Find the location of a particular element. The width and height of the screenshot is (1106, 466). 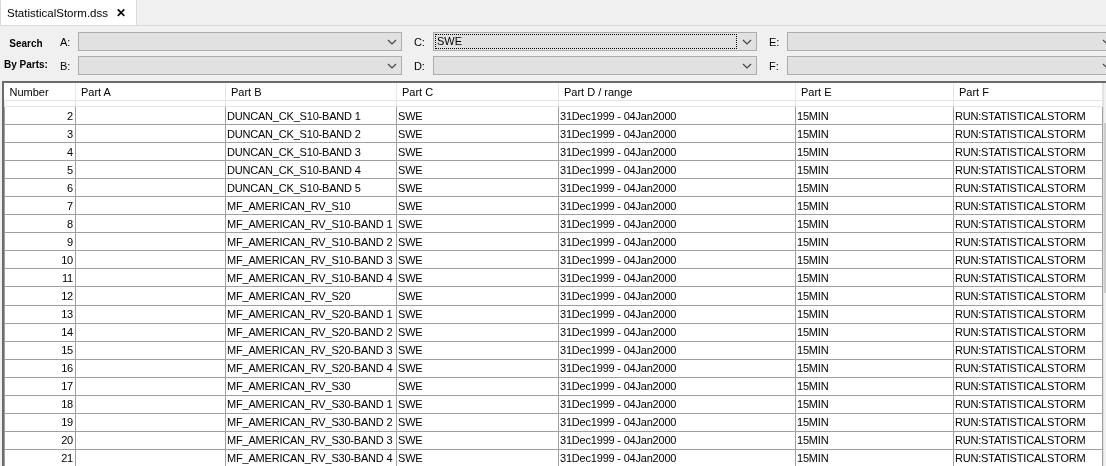

table-cell: MF_AMERICAN_RV_S20 is located at coordinates (311, 296).